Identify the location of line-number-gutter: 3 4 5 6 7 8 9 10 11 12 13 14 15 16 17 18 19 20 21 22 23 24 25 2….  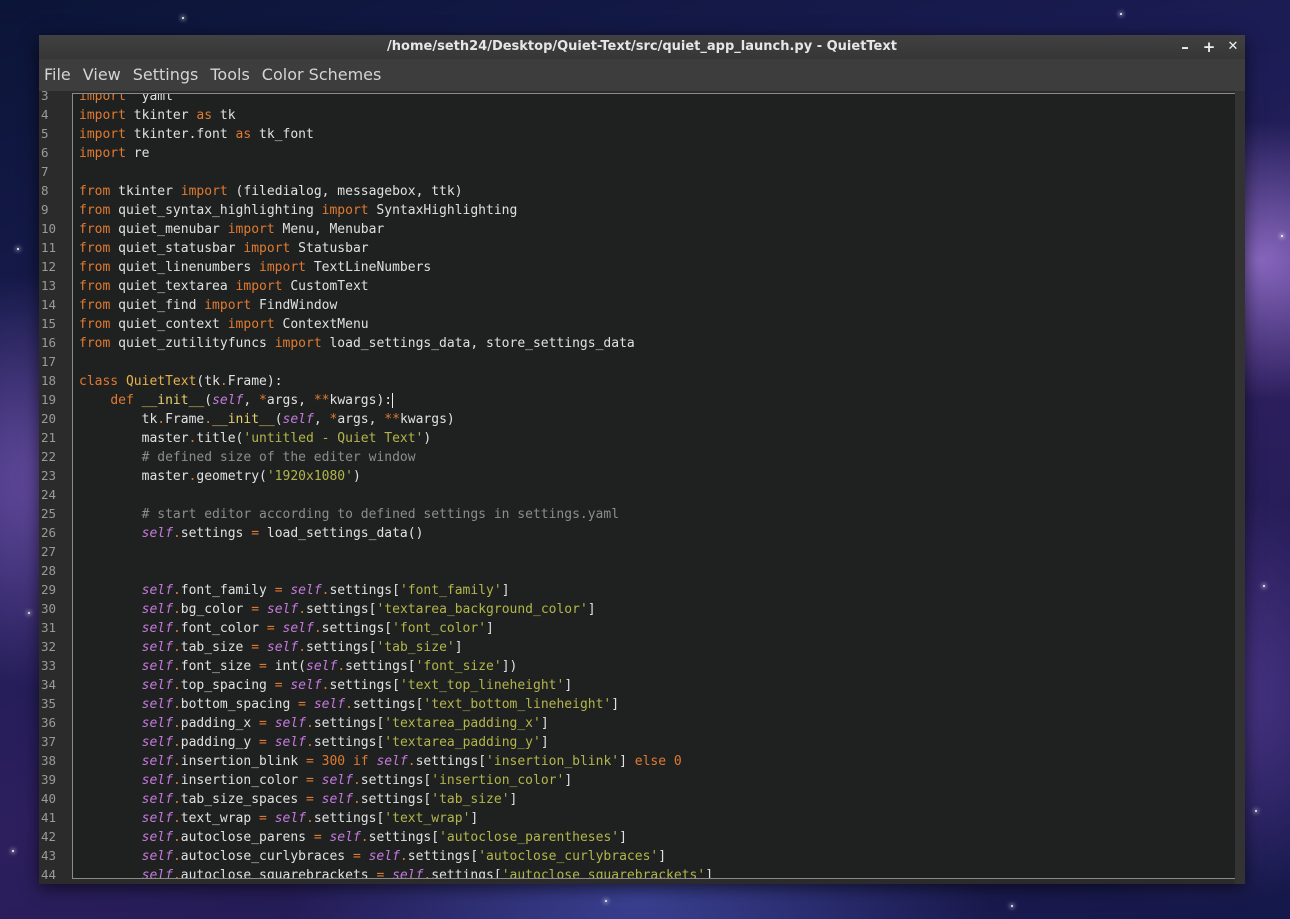
(55, 487).